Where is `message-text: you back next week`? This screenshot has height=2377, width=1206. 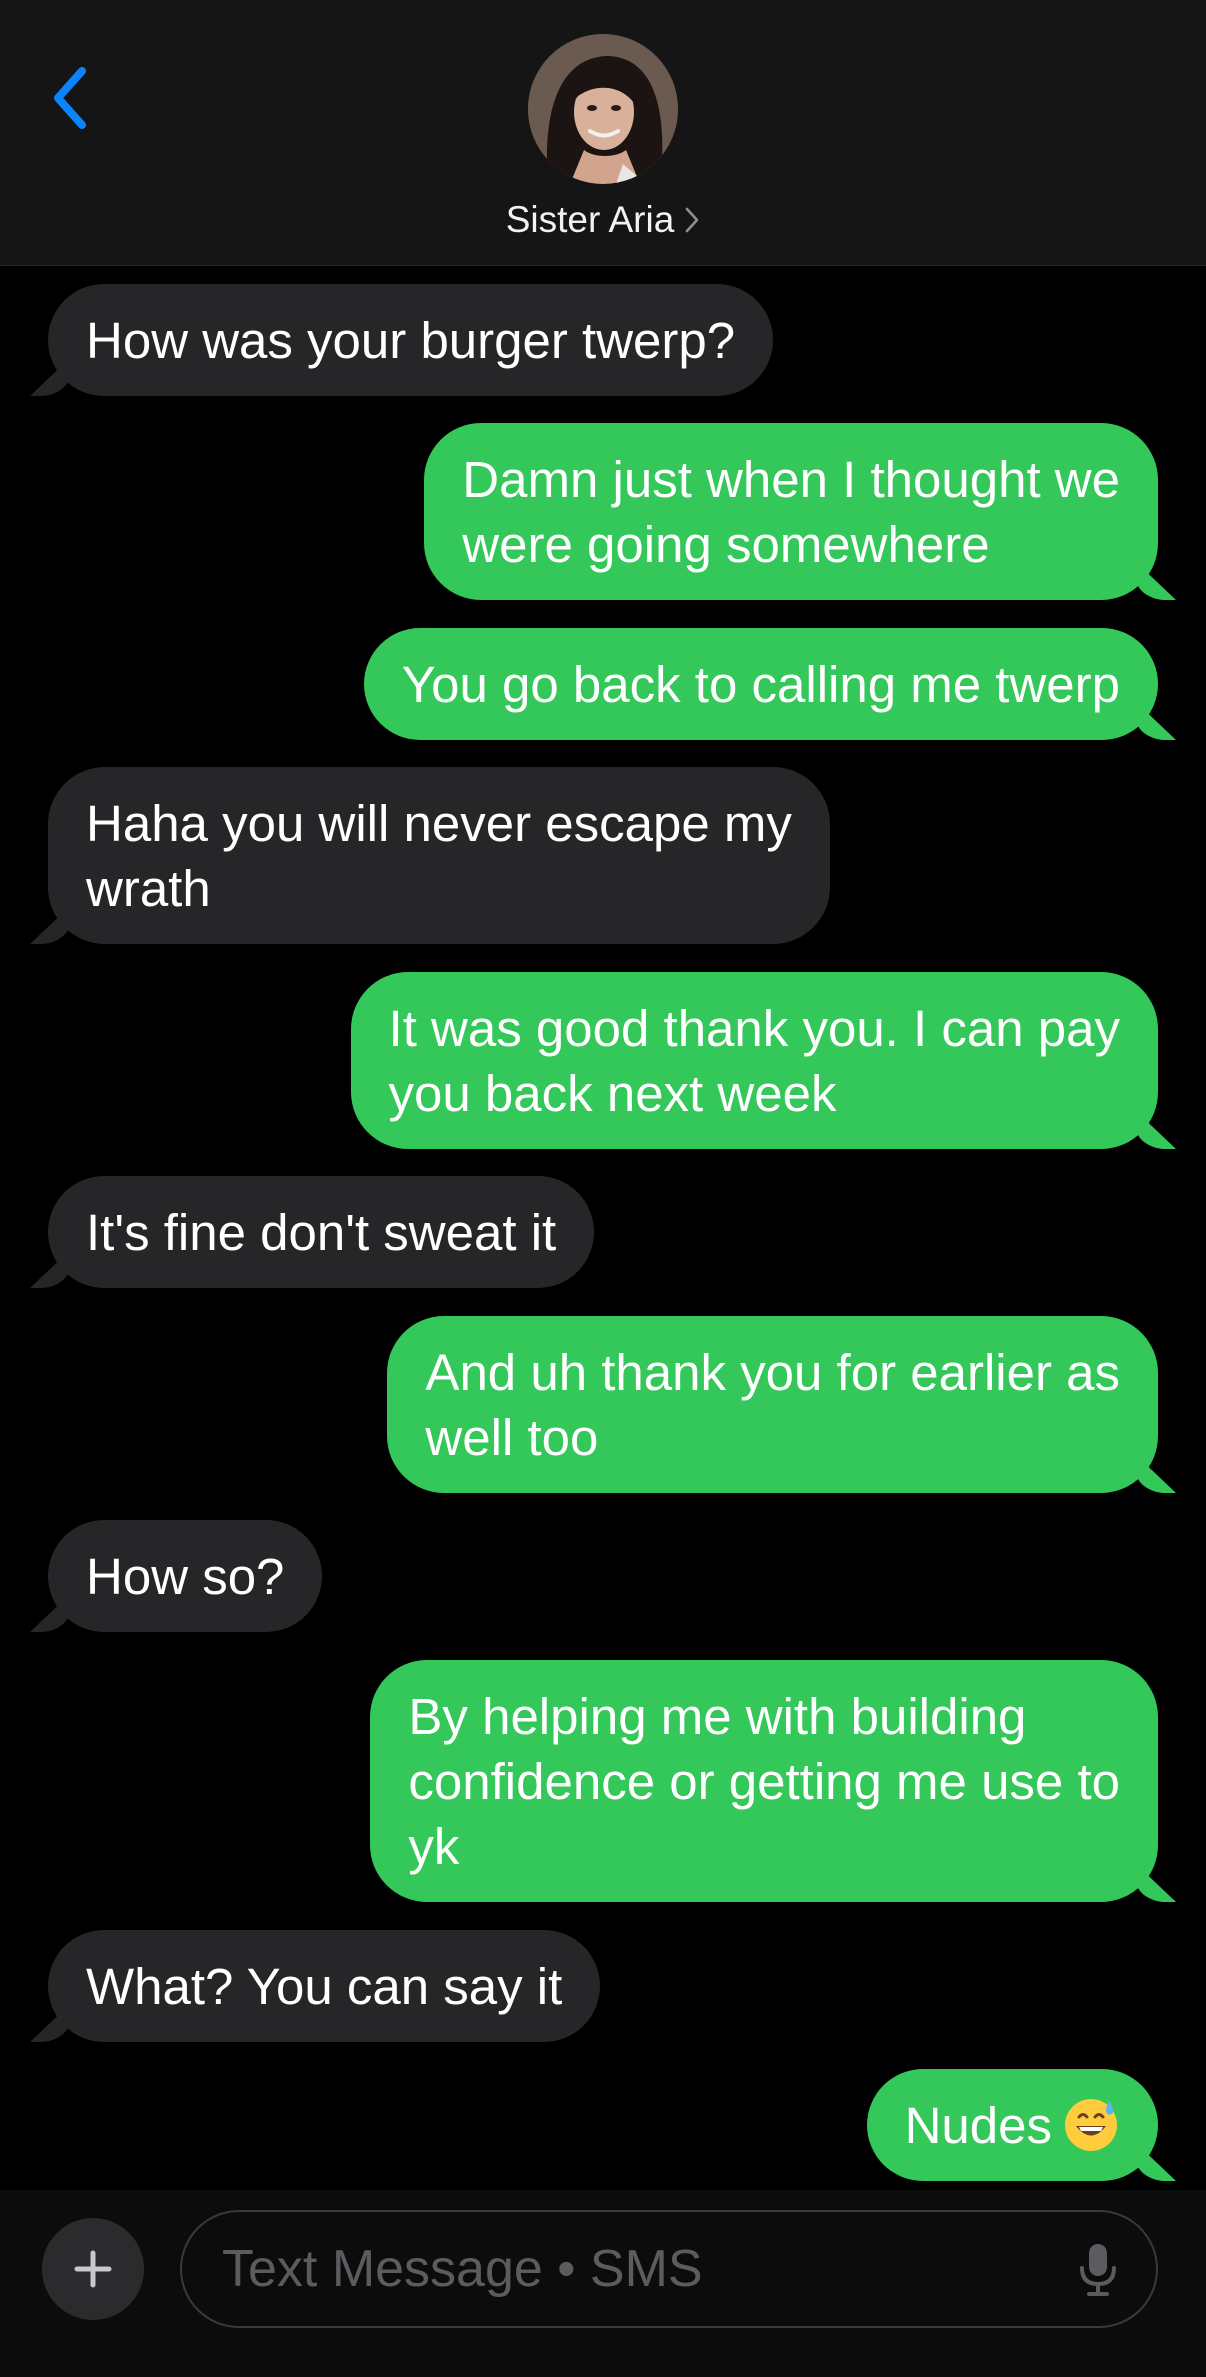
message-text: you back next week is located at coordinates (612, 1093).